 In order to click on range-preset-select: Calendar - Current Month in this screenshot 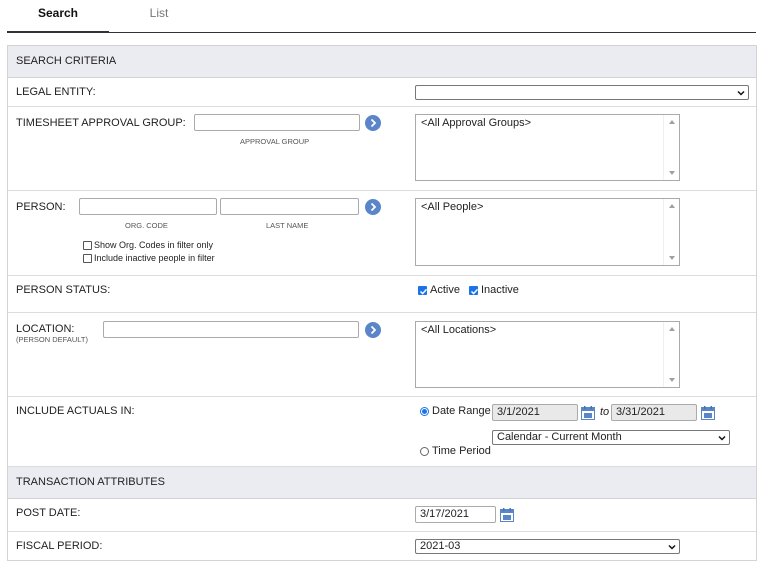, I will do `click(611, 437)`.